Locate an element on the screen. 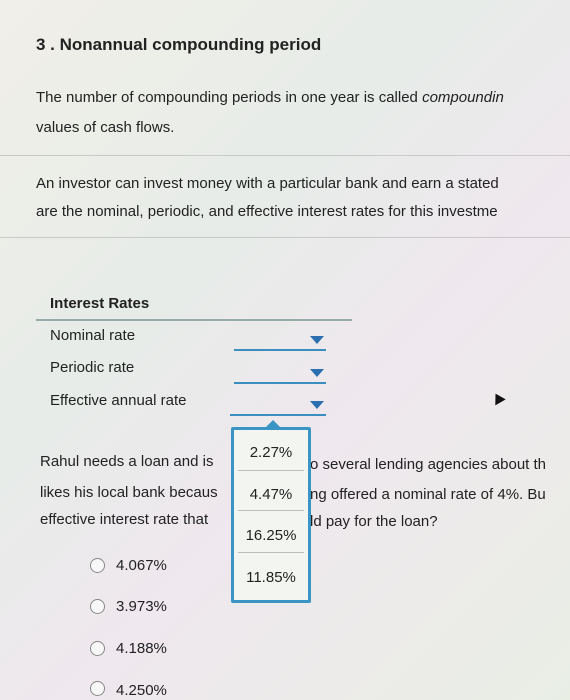  dropdown-option: 16.25% is located at coordinates (271, 535).